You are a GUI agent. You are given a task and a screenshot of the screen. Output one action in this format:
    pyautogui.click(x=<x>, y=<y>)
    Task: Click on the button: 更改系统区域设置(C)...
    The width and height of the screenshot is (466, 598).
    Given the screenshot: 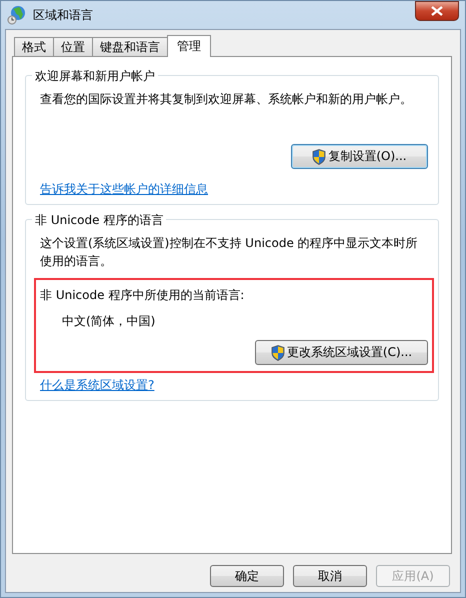 What is the action you would take?
    pyautogui.click(x=341, y=352)
    